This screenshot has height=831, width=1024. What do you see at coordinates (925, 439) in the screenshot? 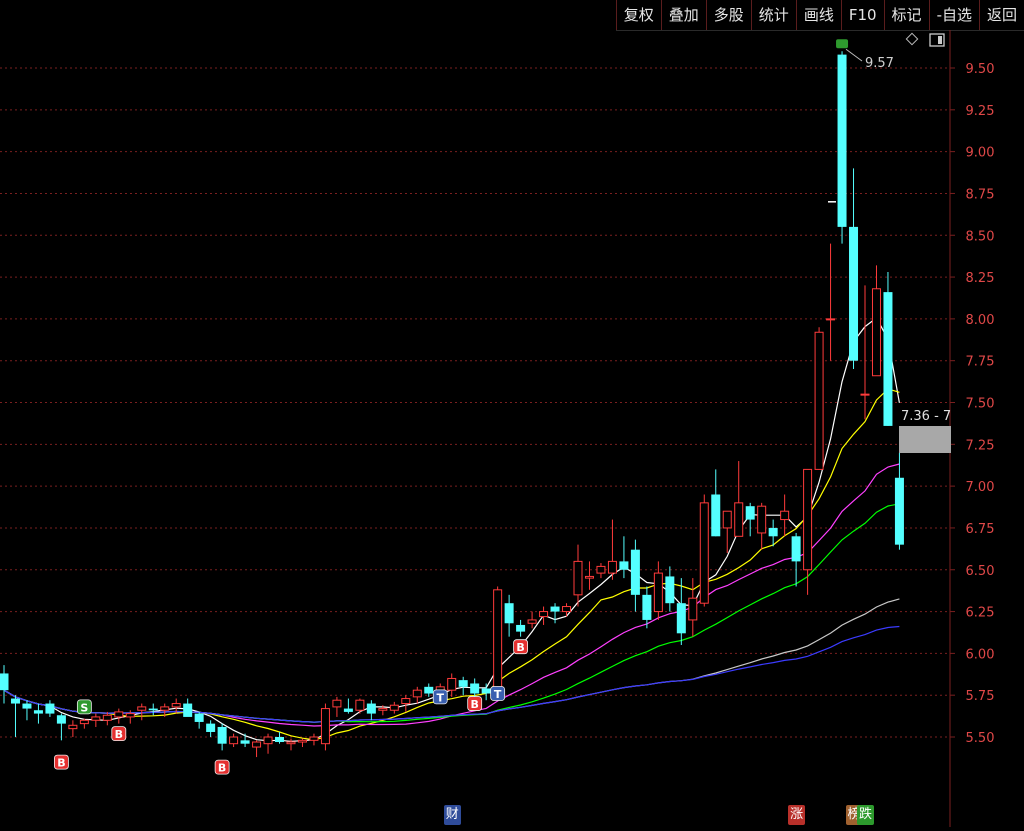
I see `price-tag-box` at bounding box center [925, 439].